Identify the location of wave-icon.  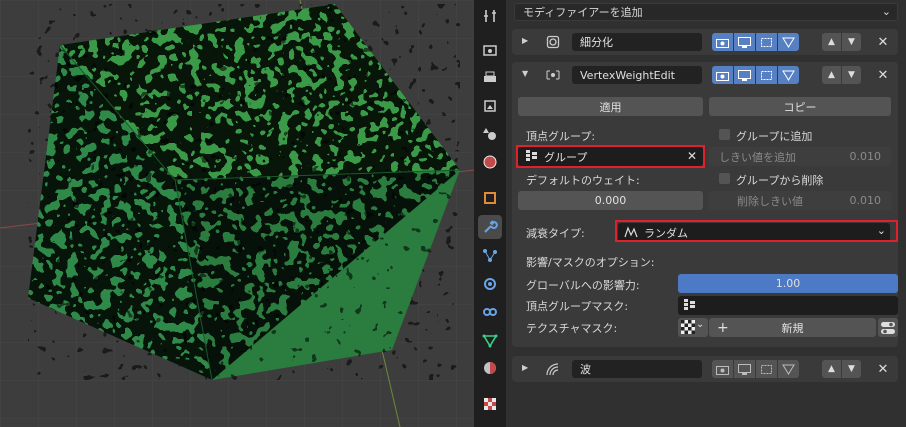
(553, 369).